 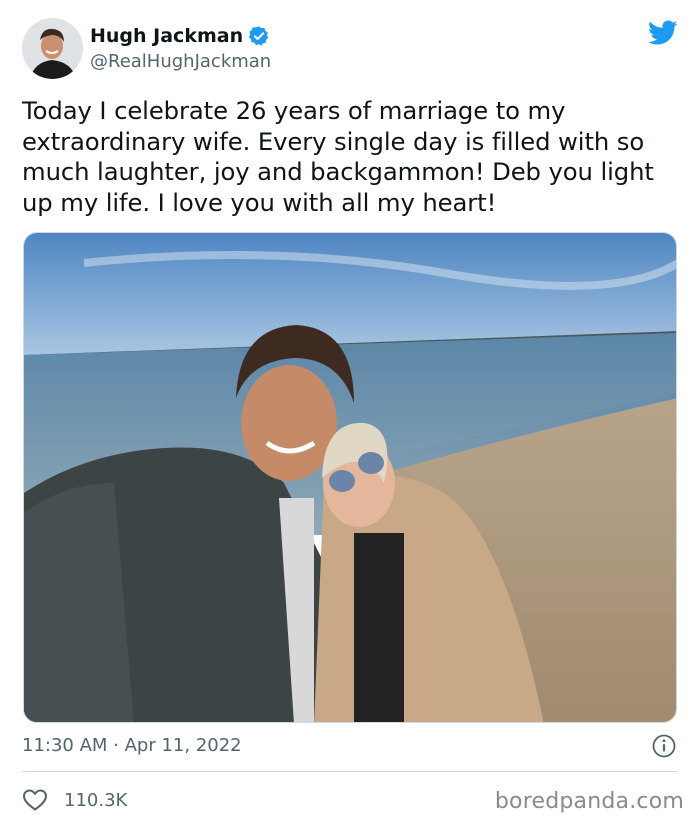 What do you see at coordinates (180, 61) in the screenshot?
I see `author-handle: @RealHughJackman` at bounding box center [180, 61].